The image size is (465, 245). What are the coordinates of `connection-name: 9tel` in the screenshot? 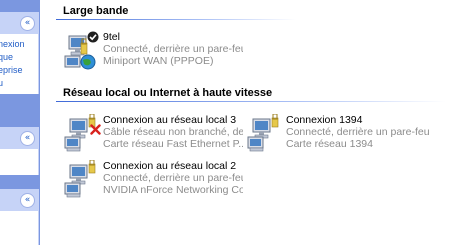 It's located at (111, 37).